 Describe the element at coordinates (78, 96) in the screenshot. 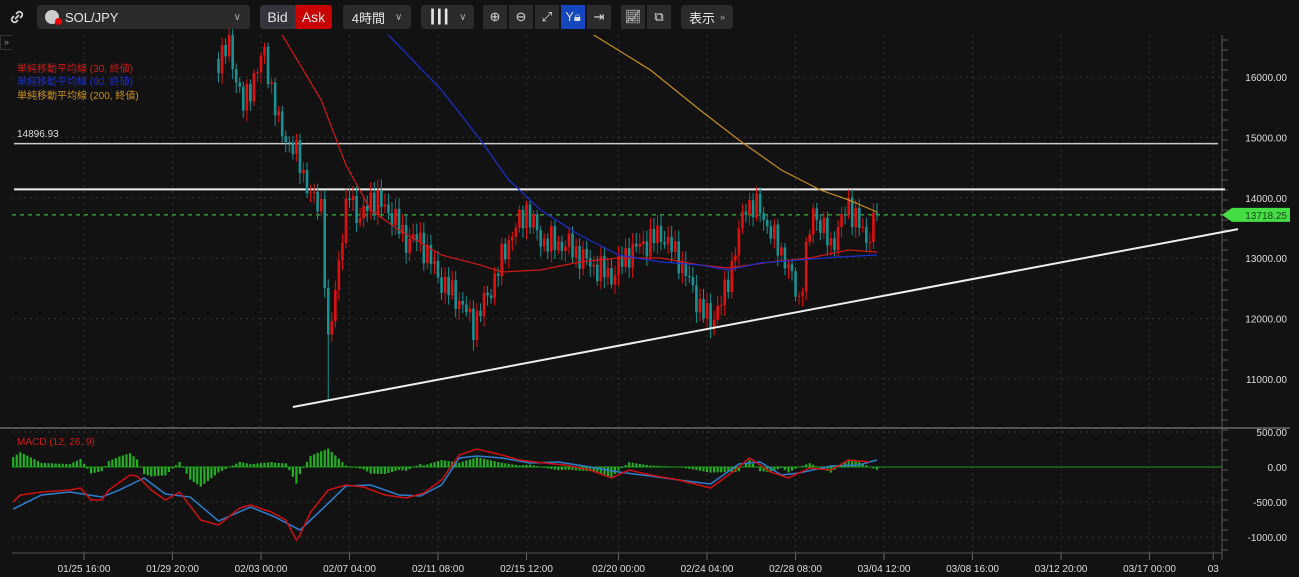

I see `legend-ma200: 単純移動平均線 (200, 終値)` at that location.